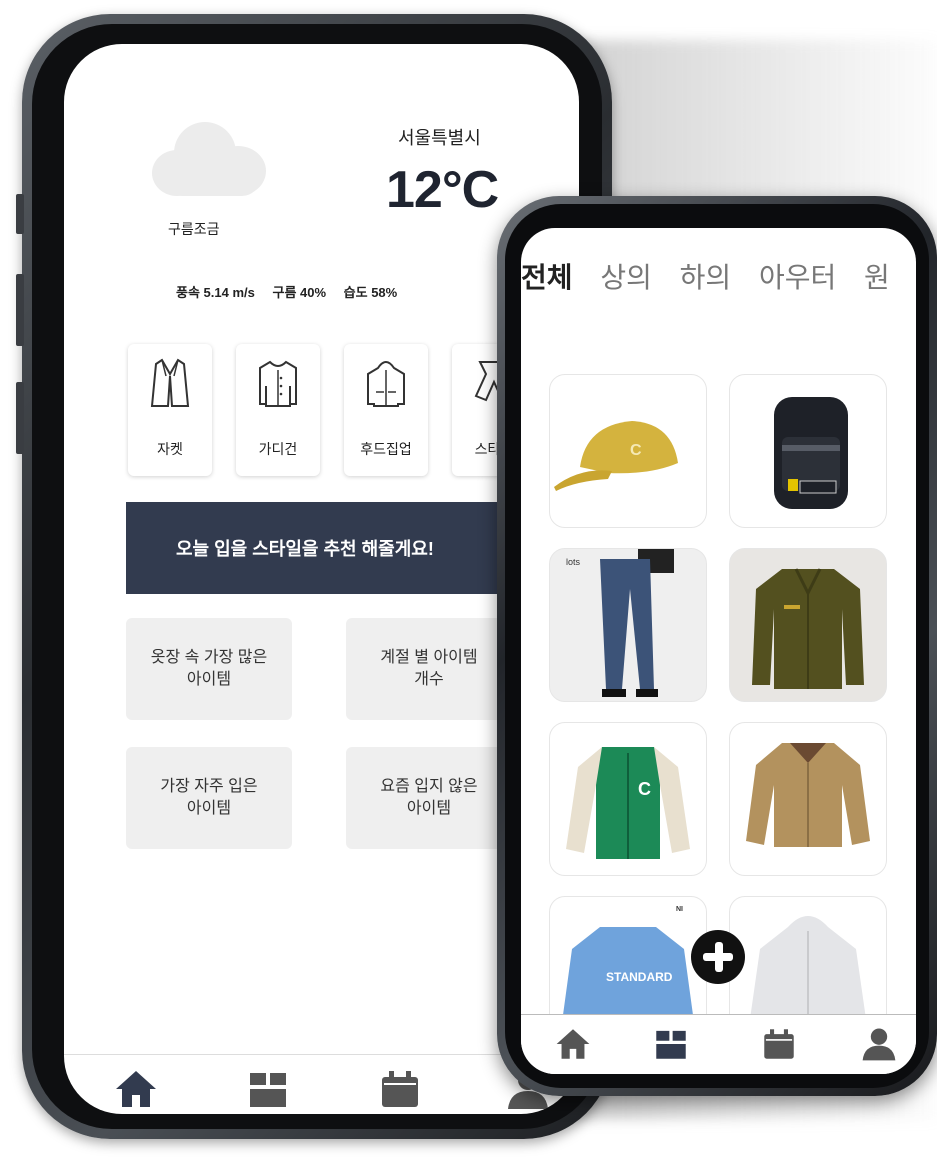  I want to click on svg-text: NI, so click(679, 909).